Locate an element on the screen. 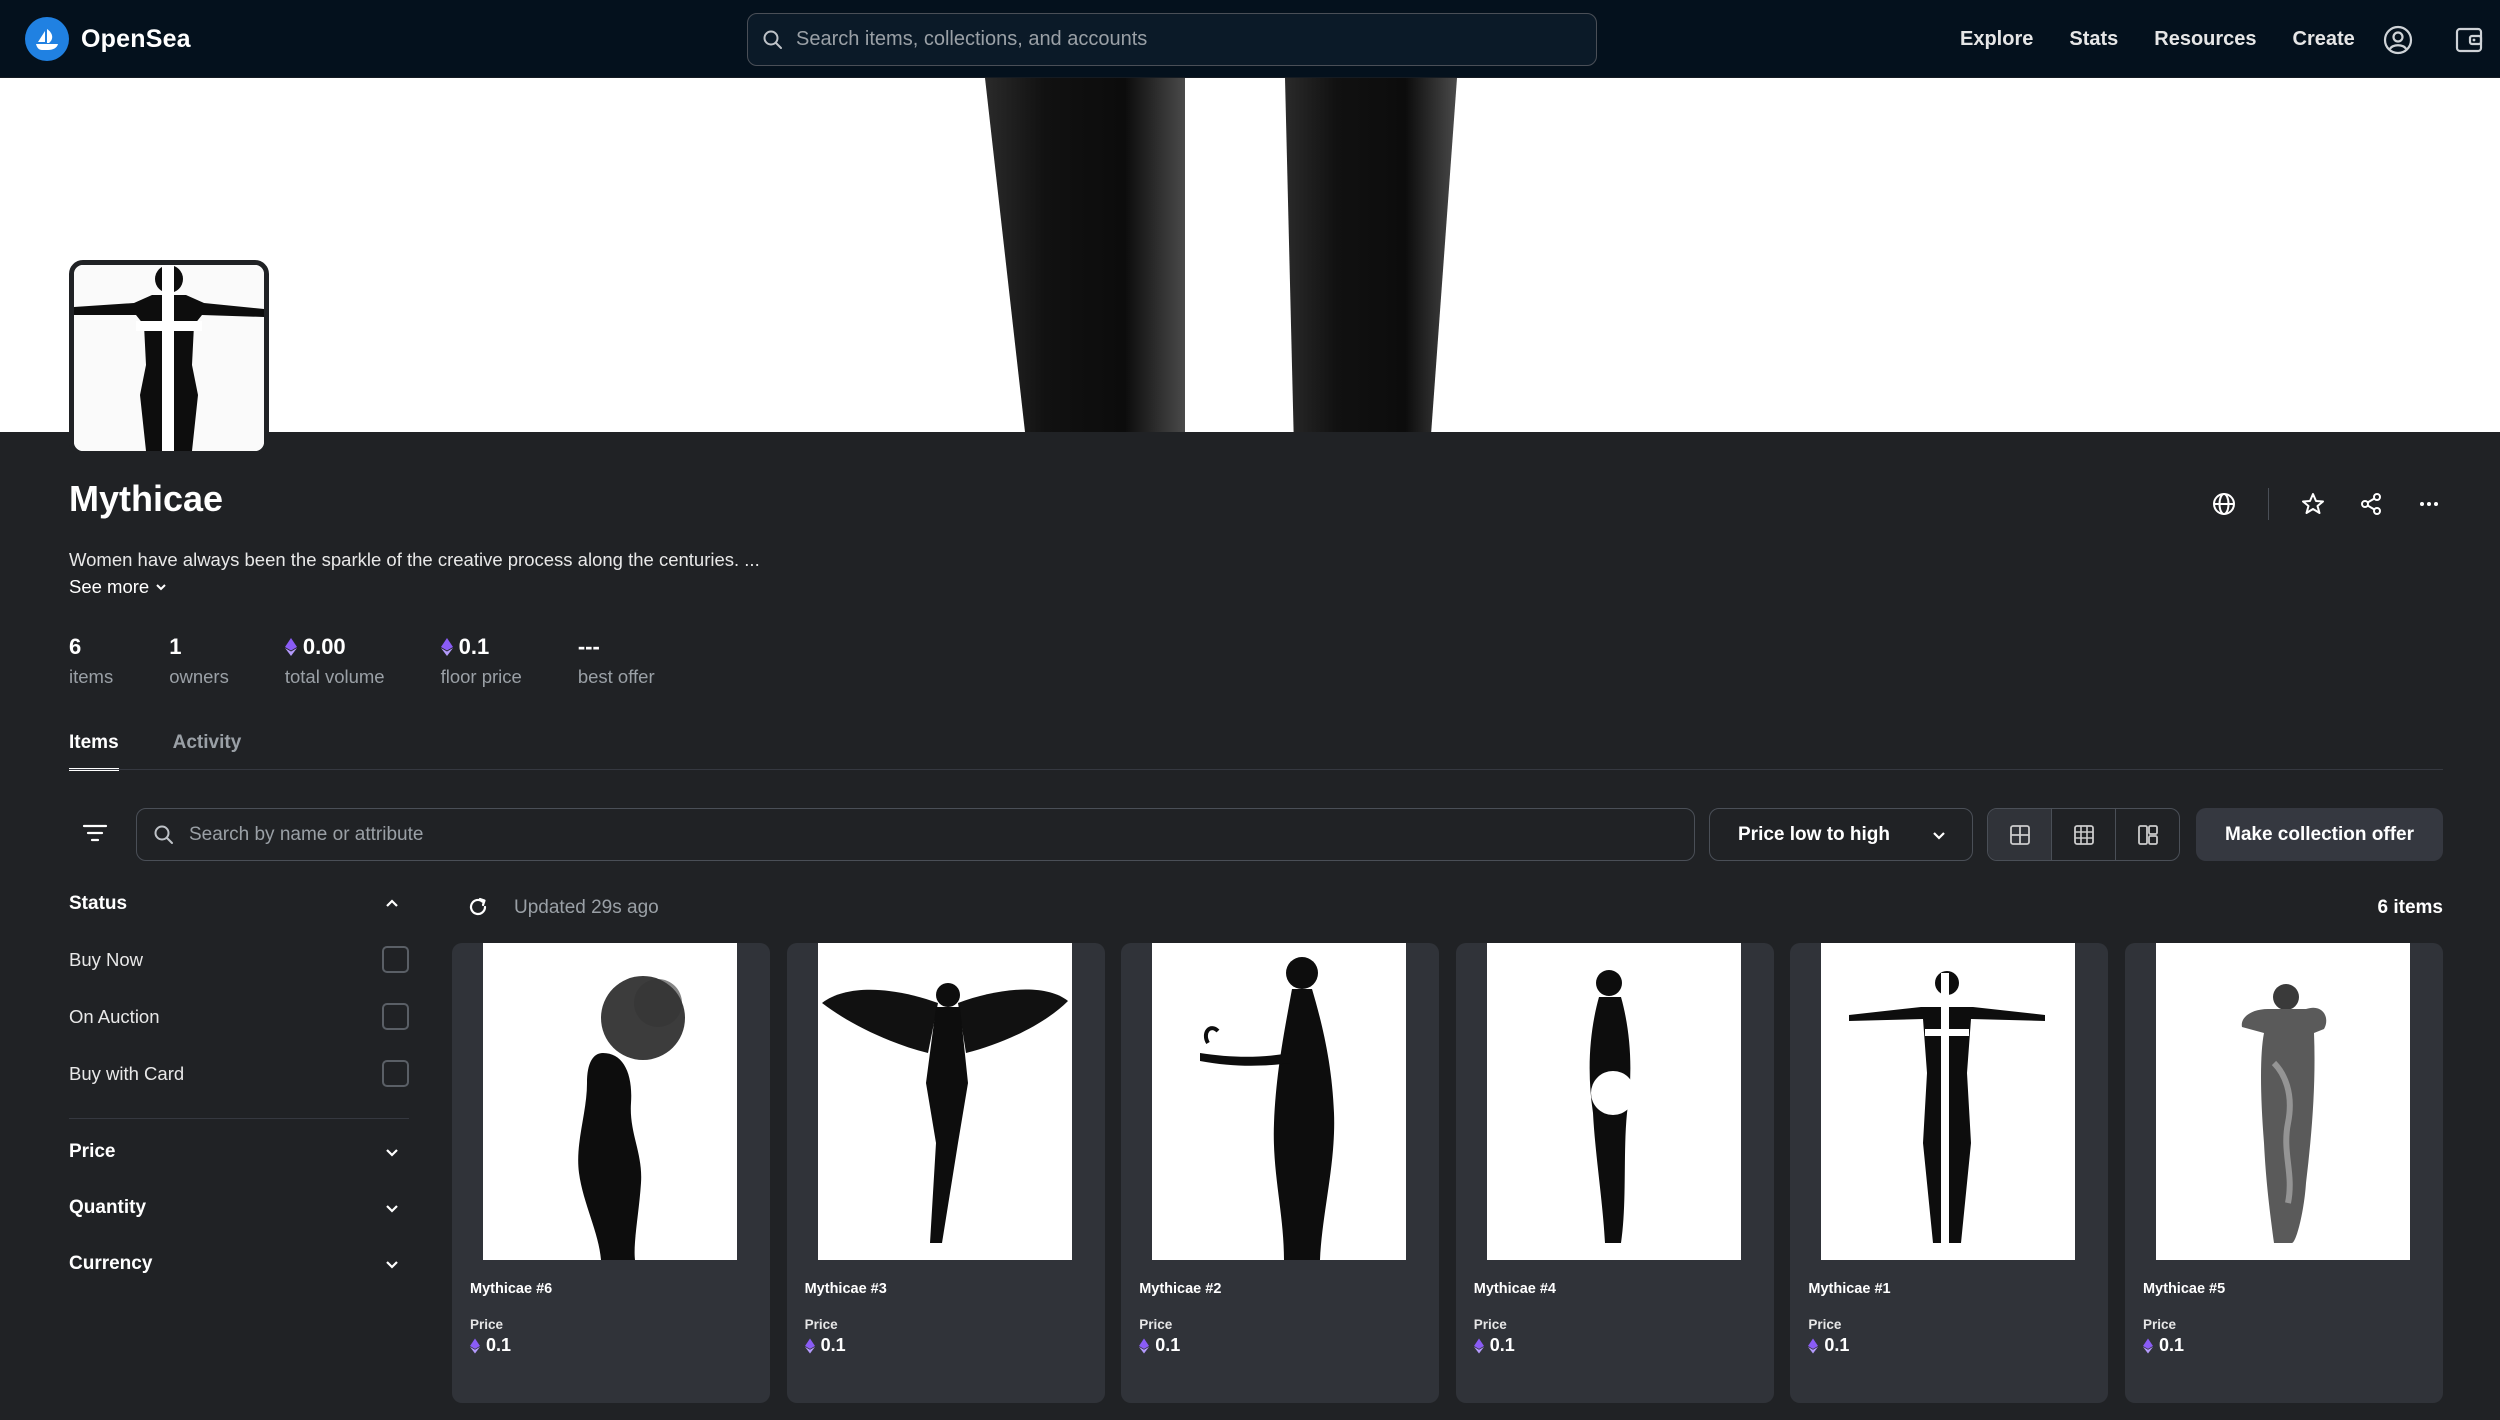 The height and width of the screenshot is (1420, 2500). filter-option-label: Buy Now is located at coordinates (106, 959).